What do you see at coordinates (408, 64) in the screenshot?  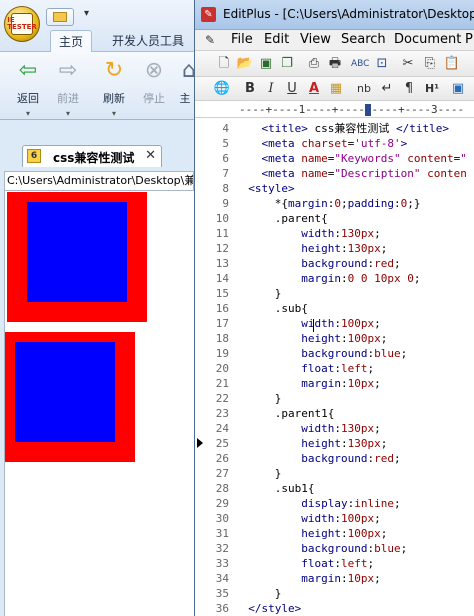 I see `cut-icon: ✂` at bounding box center [408, 64].